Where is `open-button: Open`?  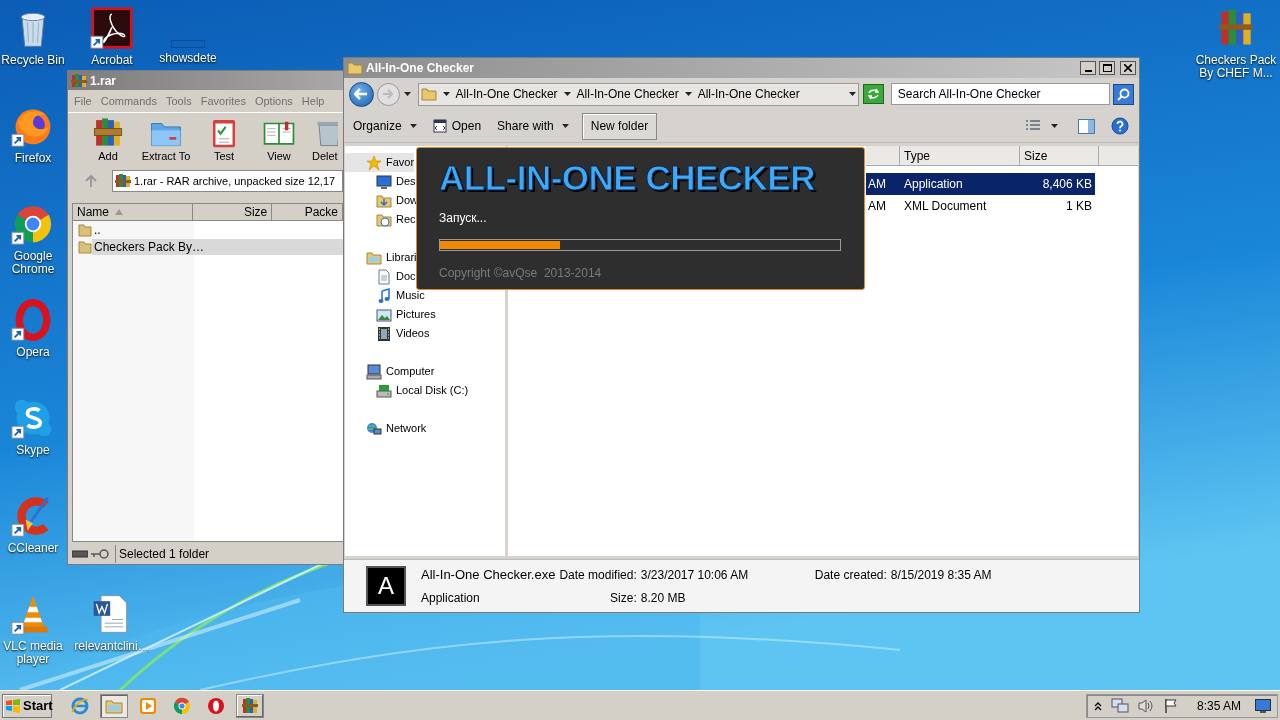
open-button: Open is located at coordinates (457, 126).